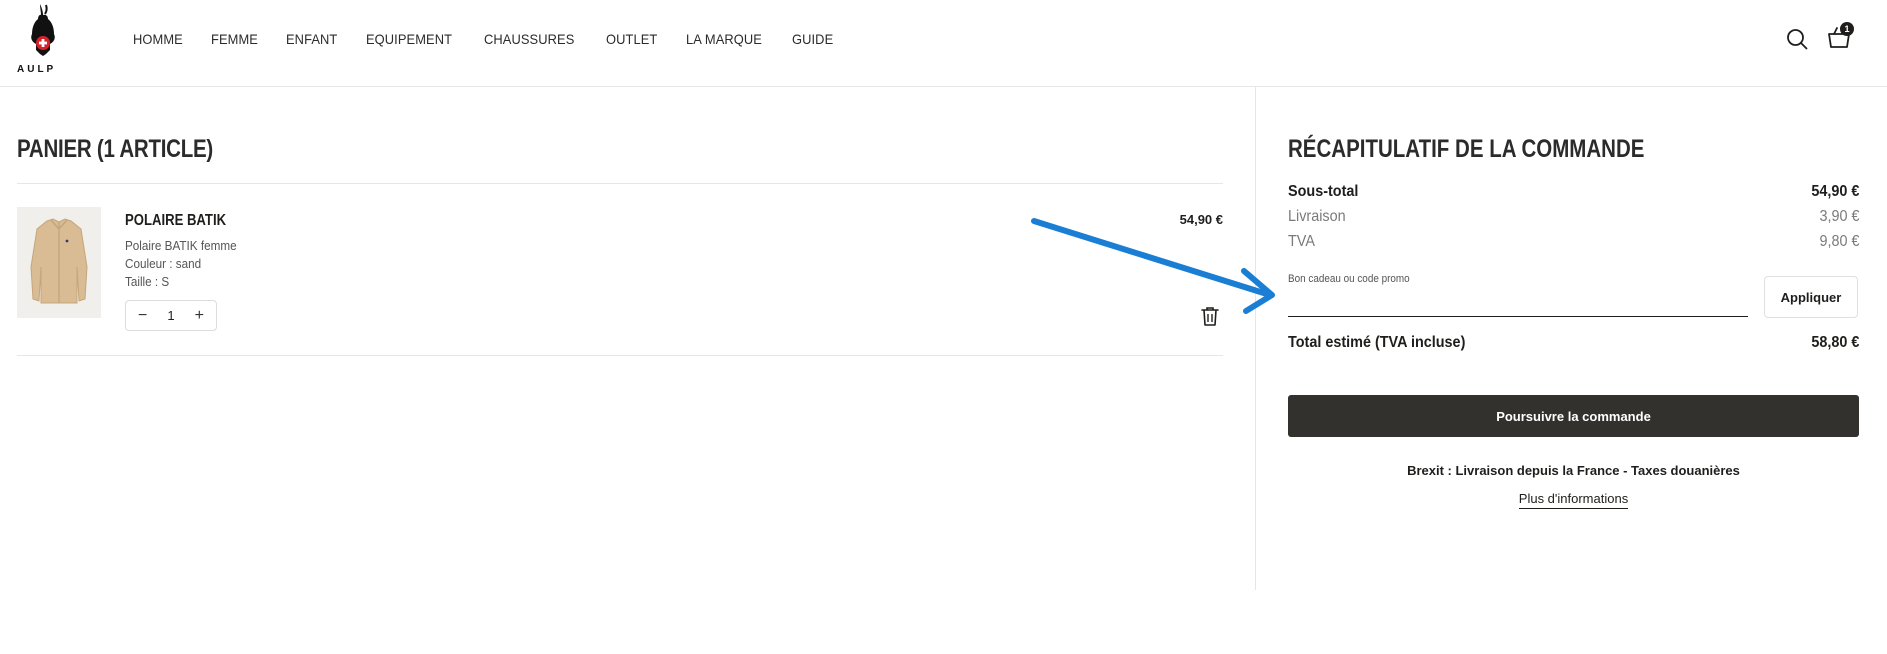 The image size is (1887, 654). I want to click on nav-item-femme: FEMME, so click(234, 39).